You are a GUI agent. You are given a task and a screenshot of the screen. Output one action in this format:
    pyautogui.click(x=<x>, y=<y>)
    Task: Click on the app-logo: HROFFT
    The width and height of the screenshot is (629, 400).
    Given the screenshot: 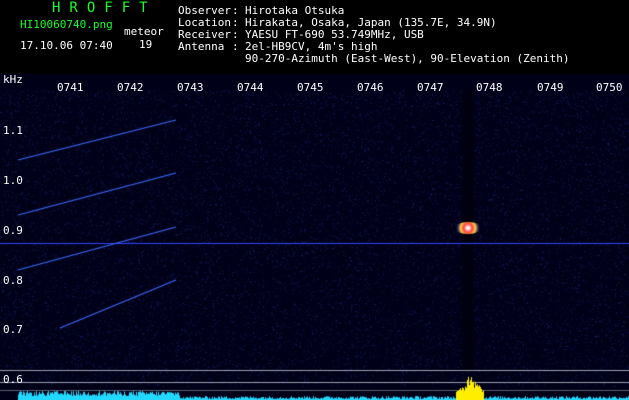 What is the action you would take?
    pyautogui.click(x=104, y=8)
    